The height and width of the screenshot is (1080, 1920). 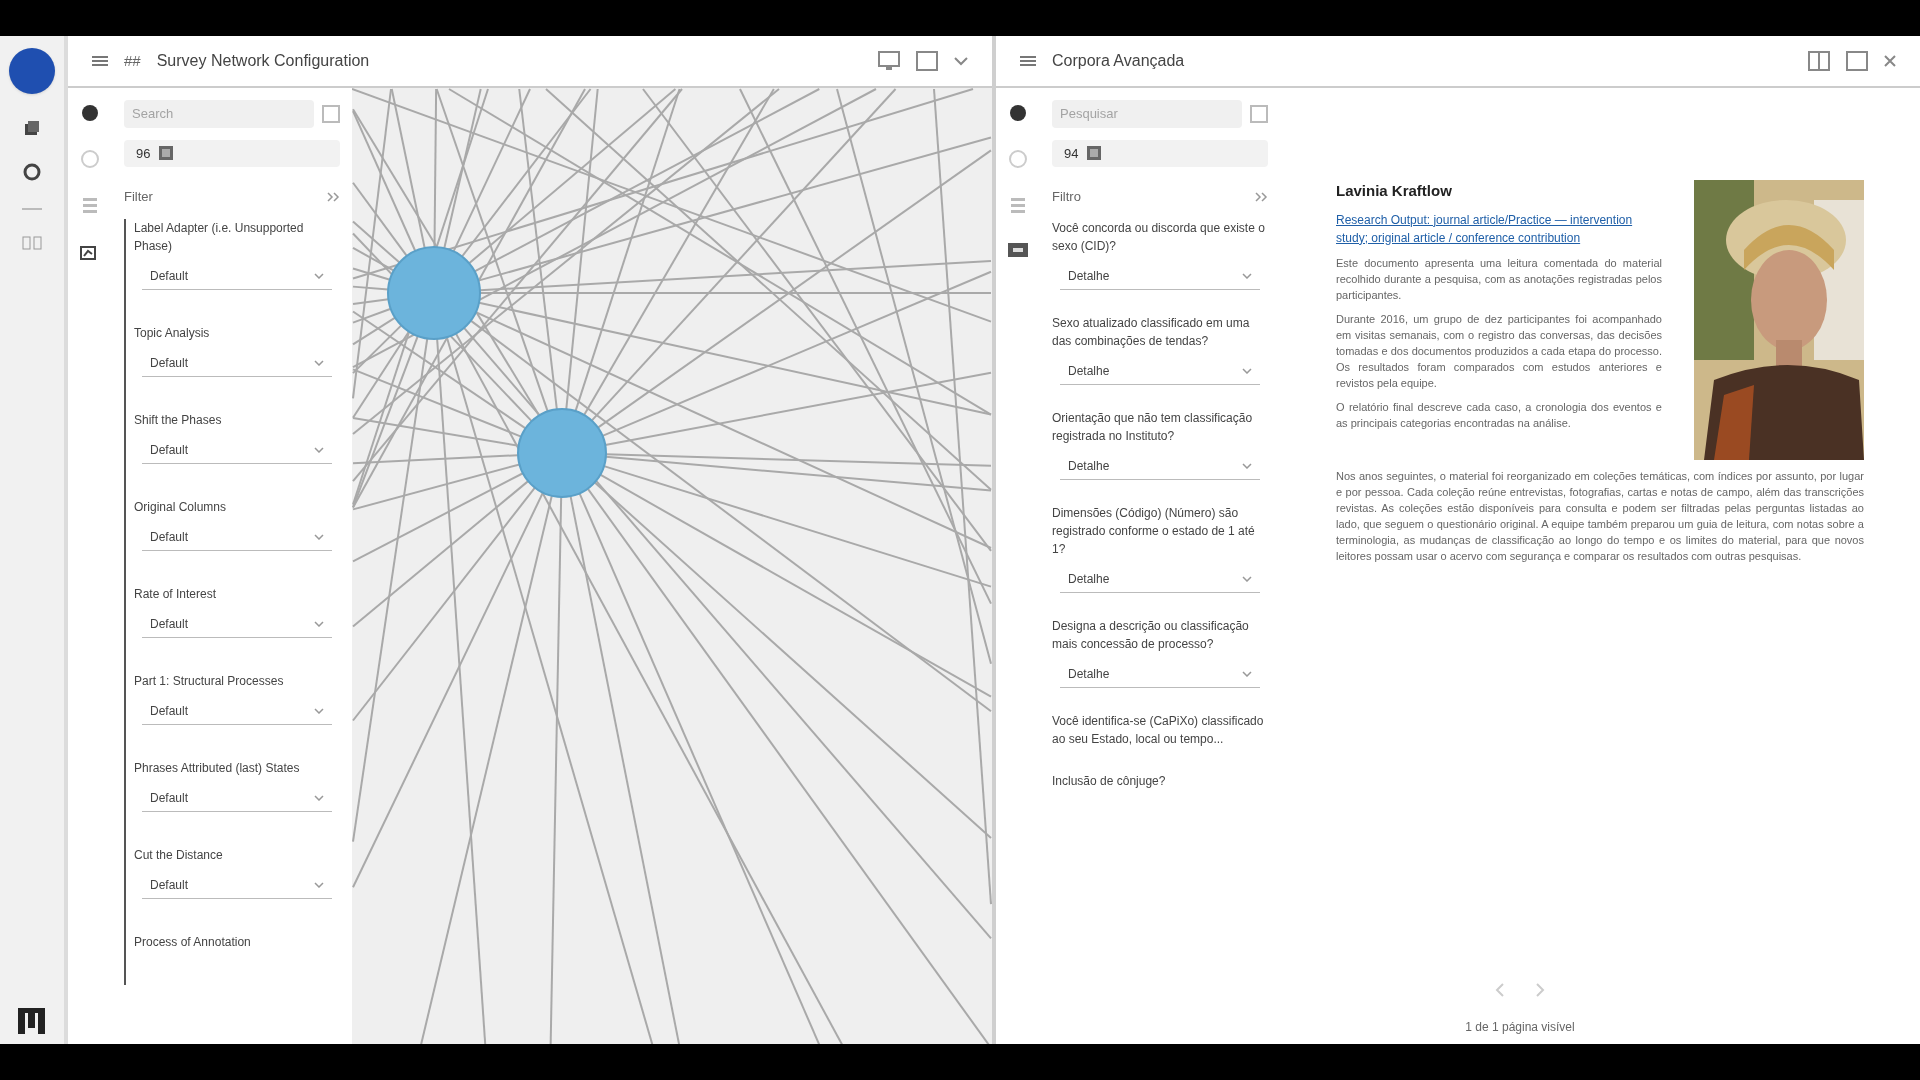 I want to click on grid-icon, so click(x=32, y=243).